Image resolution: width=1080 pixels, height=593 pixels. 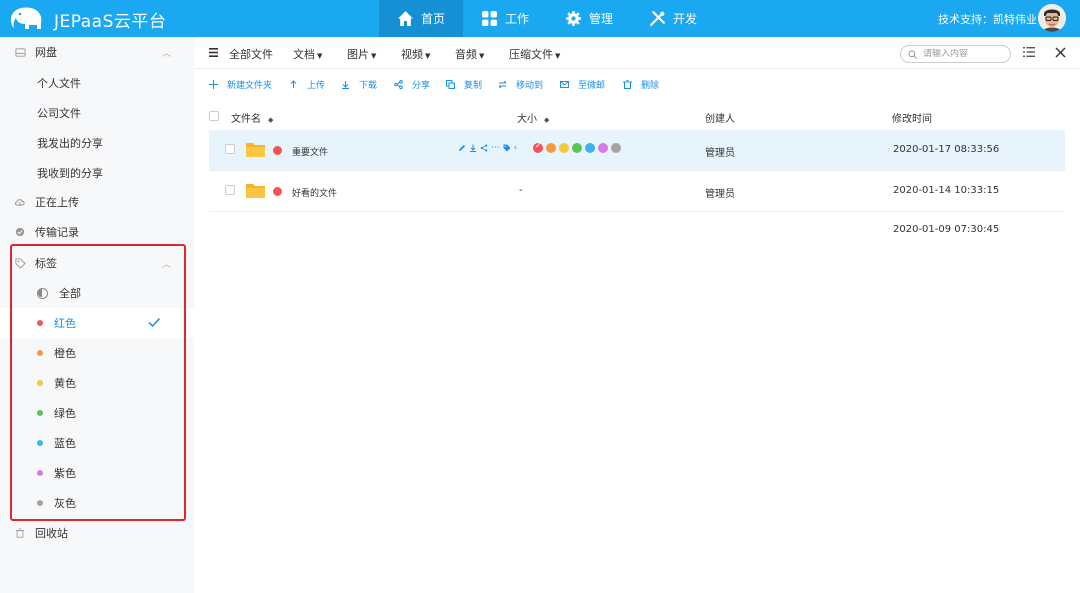 I want to click on avatar, so click(x=1052, y=18).